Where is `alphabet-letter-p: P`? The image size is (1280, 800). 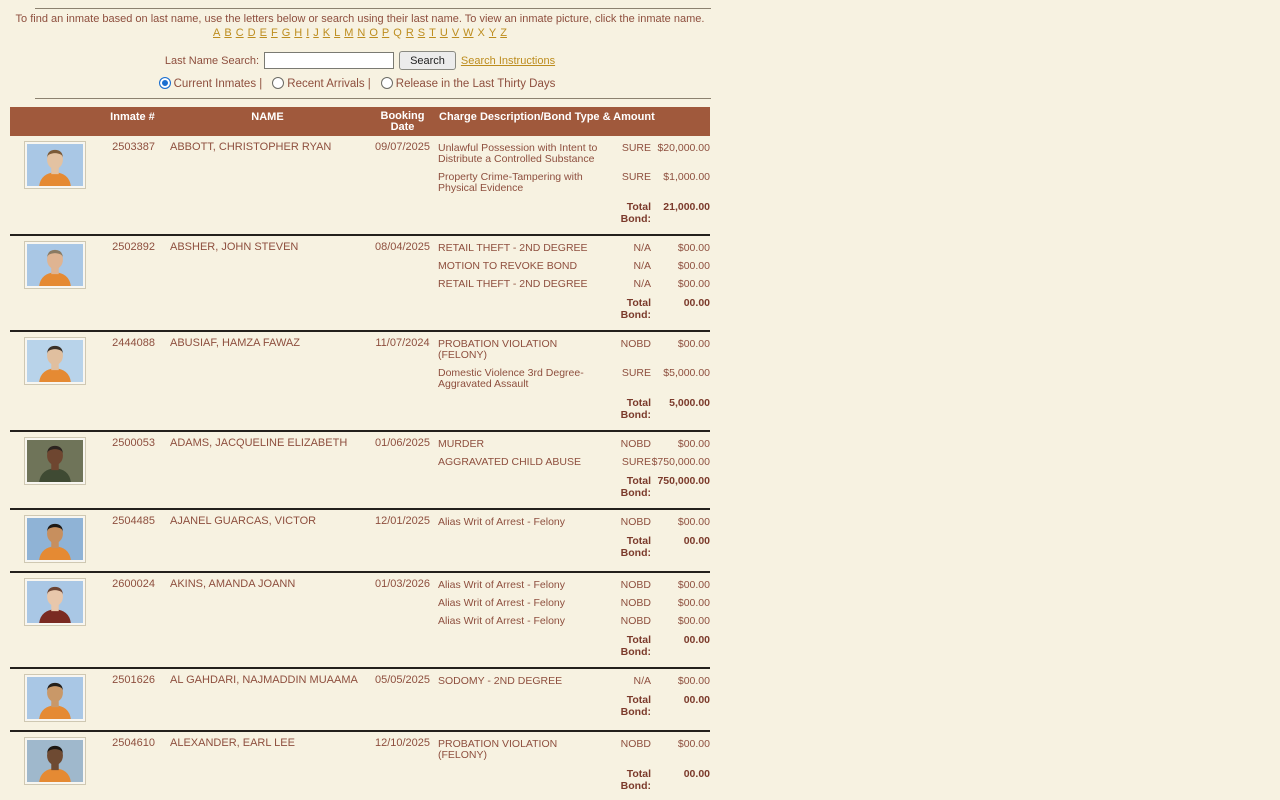
alphabet-letter-p: P is located at coordinates (385, 33).